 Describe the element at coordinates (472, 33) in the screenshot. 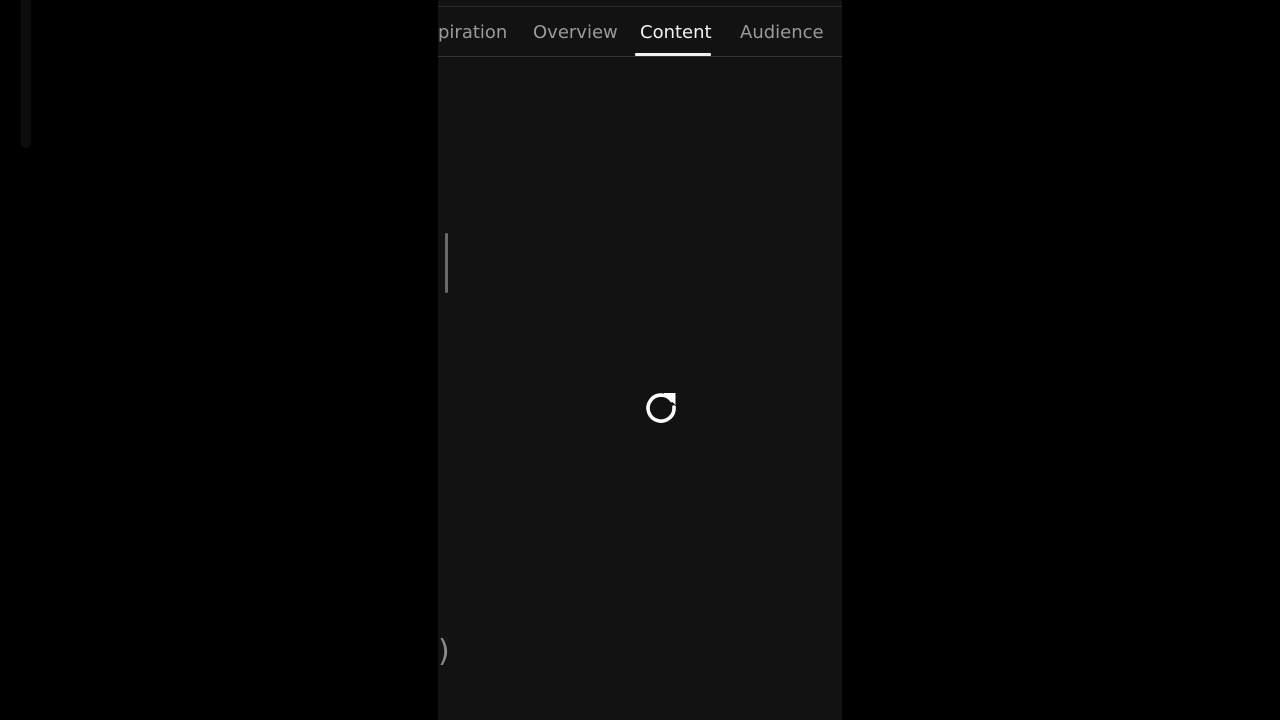

I see `tab-inspiration: piration` at that location.